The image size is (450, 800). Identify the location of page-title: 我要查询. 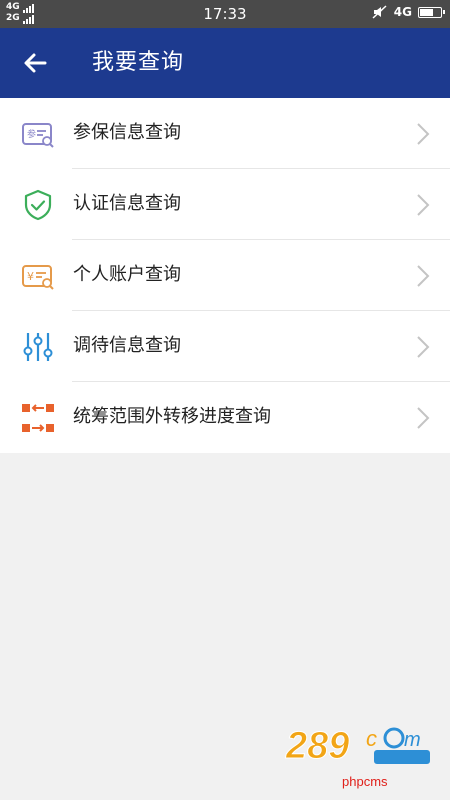
(138, 62).